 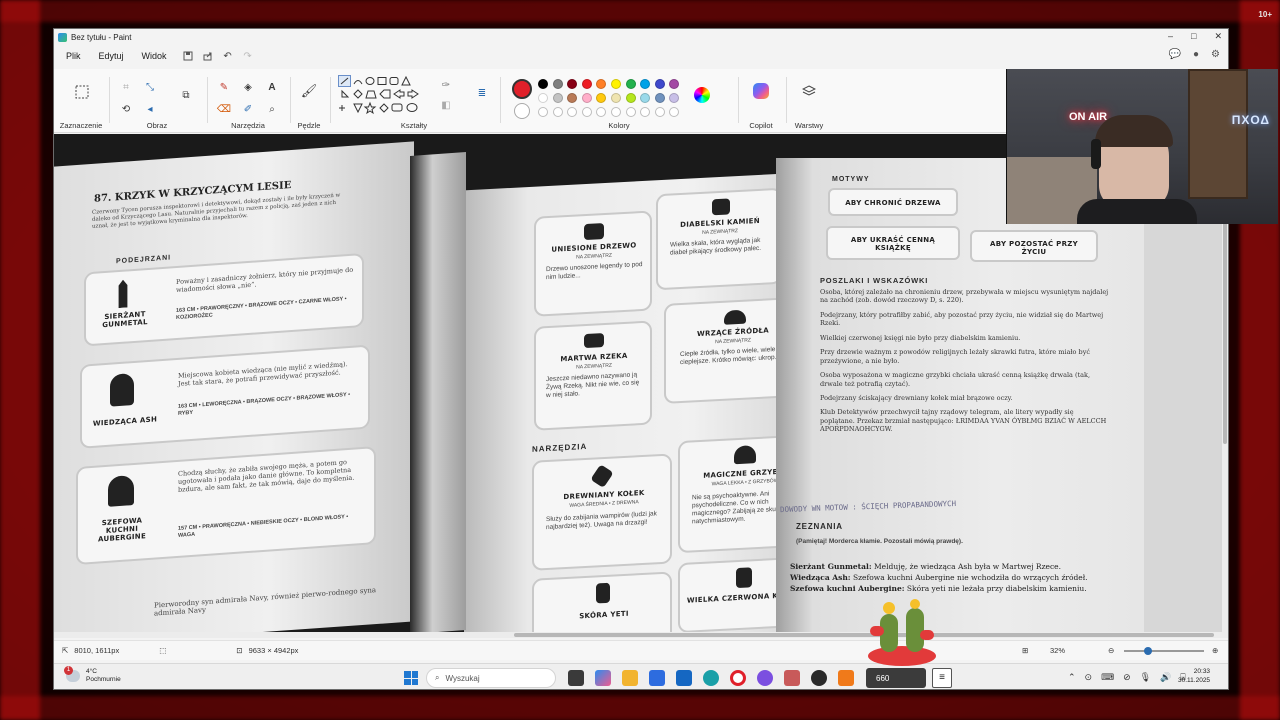 I want to click on photos-icon, so click(x=792, y=678).